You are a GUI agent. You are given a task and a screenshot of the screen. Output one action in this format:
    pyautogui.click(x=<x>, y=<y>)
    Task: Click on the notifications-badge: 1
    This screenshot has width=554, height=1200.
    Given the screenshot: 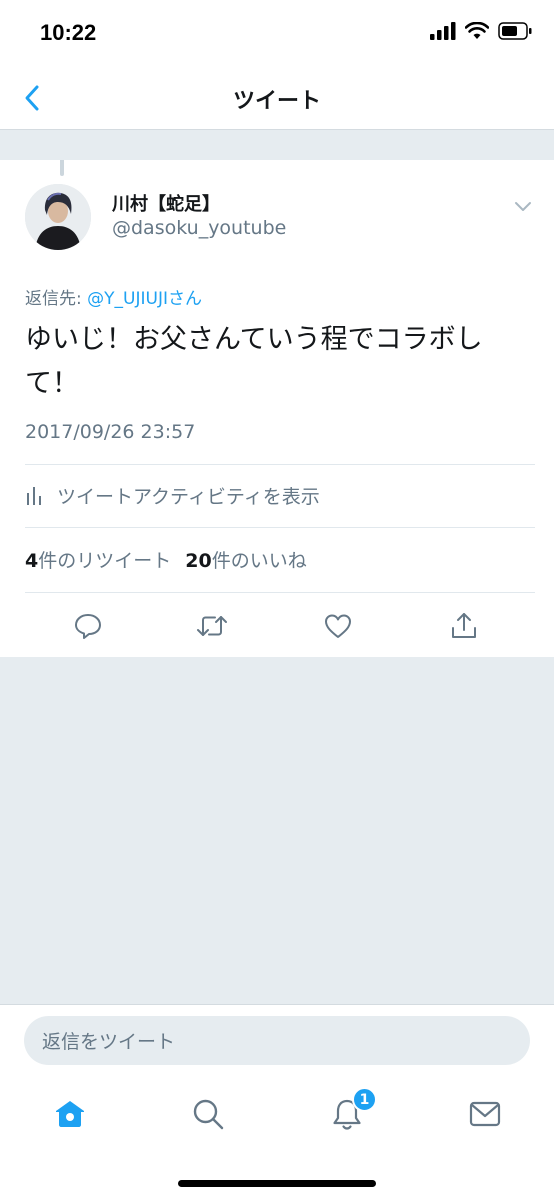 What is the action you would take?
    pyautogui.click(x=364, y=1099)
    